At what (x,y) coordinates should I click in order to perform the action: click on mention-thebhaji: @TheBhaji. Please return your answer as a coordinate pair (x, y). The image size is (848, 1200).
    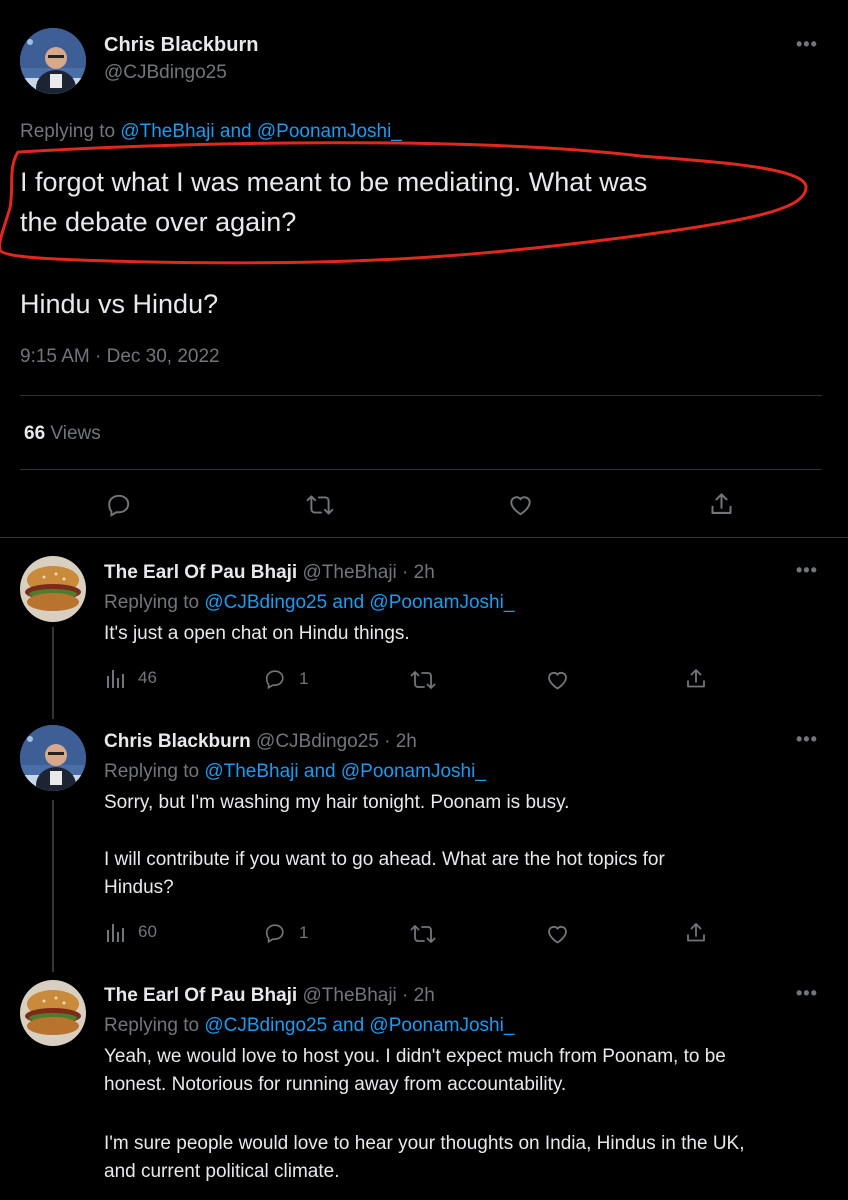
    Looking at the image, I should click on (251, 771).